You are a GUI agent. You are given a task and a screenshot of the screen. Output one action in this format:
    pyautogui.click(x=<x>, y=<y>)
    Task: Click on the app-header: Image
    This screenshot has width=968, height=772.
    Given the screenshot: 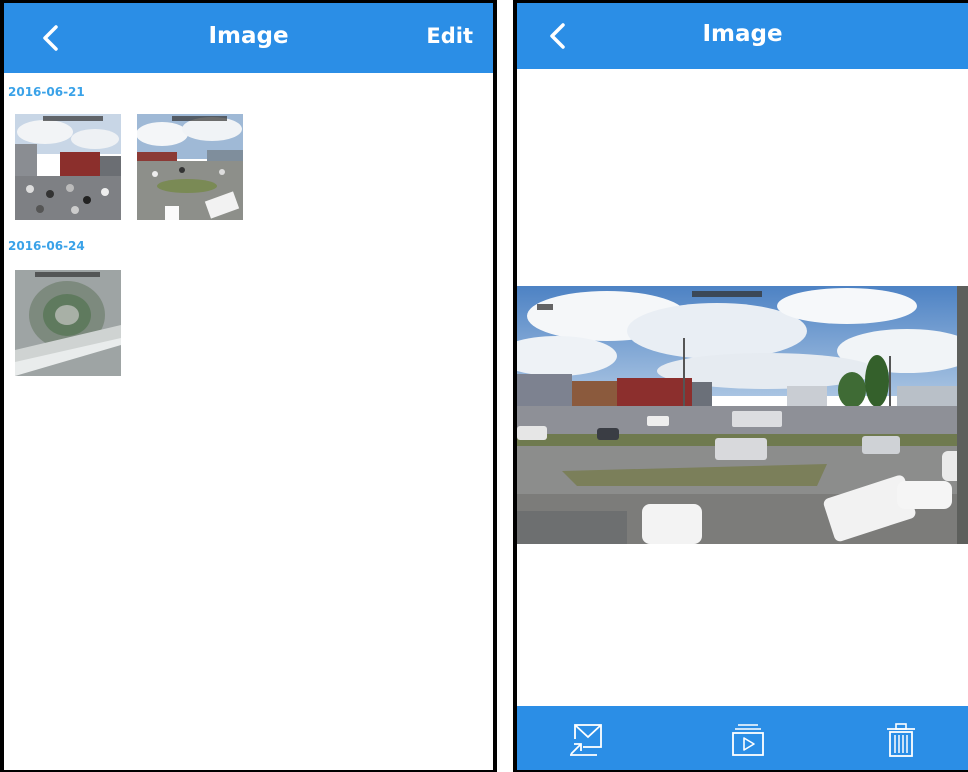 What is the action you would take?
    pyautogui.click(x=742, y=36)
    